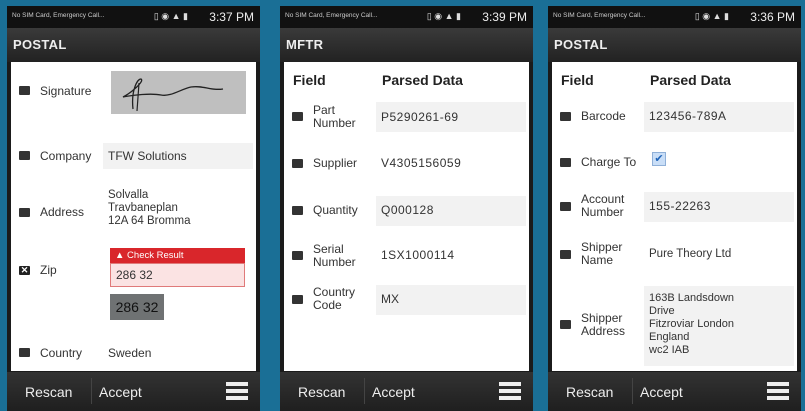 Image resolution: width=805 pixels, height=411 pixels. I want to click on list-item: Quantity Q000128, so click(406, 211).